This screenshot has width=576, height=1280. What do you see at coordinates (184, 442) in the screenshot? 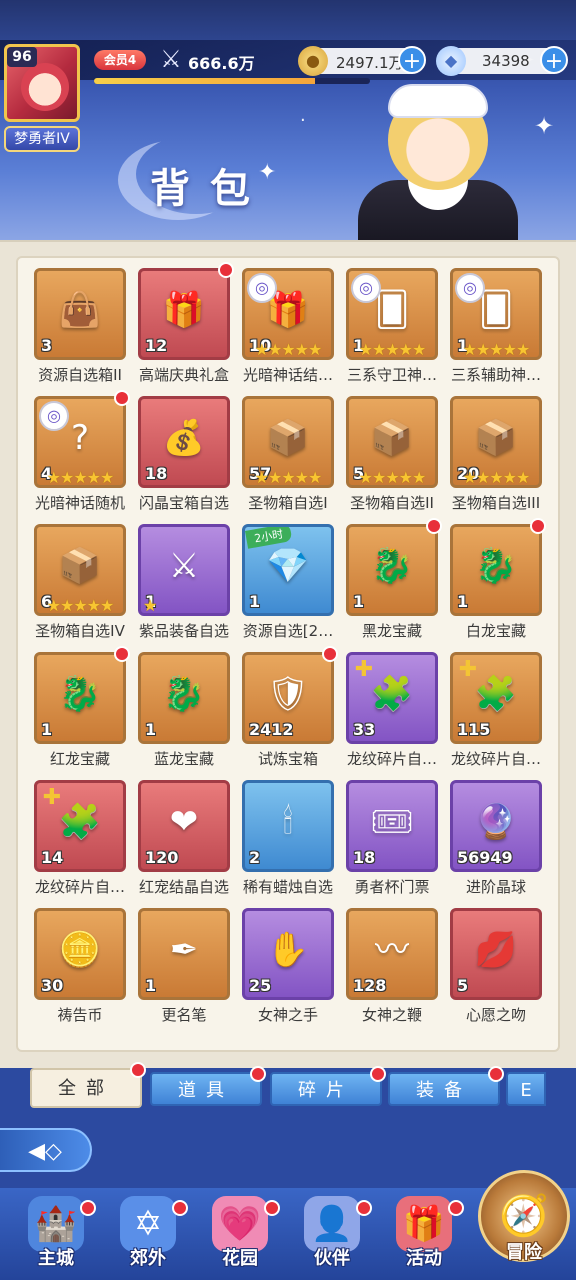
I see `item-tile: 💰 18` at bounding box center [184, 442].